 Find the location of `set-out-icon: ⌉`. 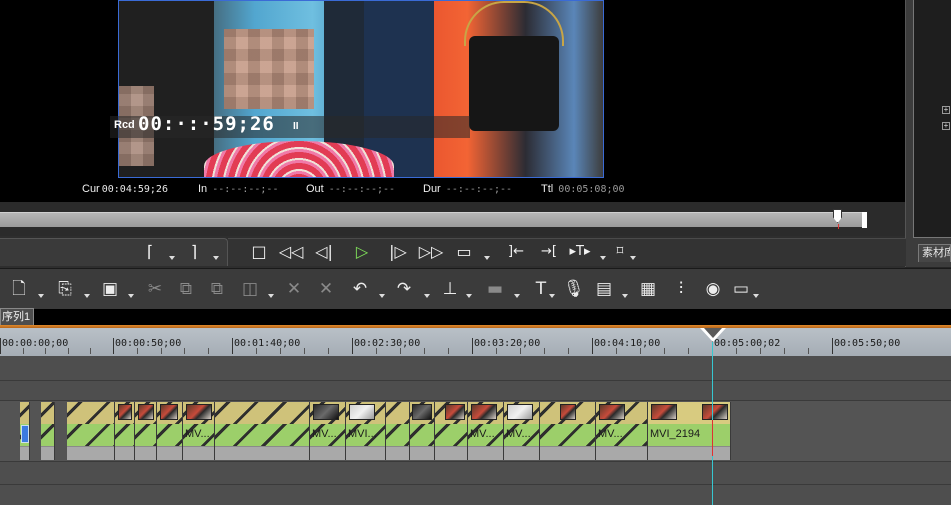

set-out-icon: ⌉ is located at coordinates (194, 252).